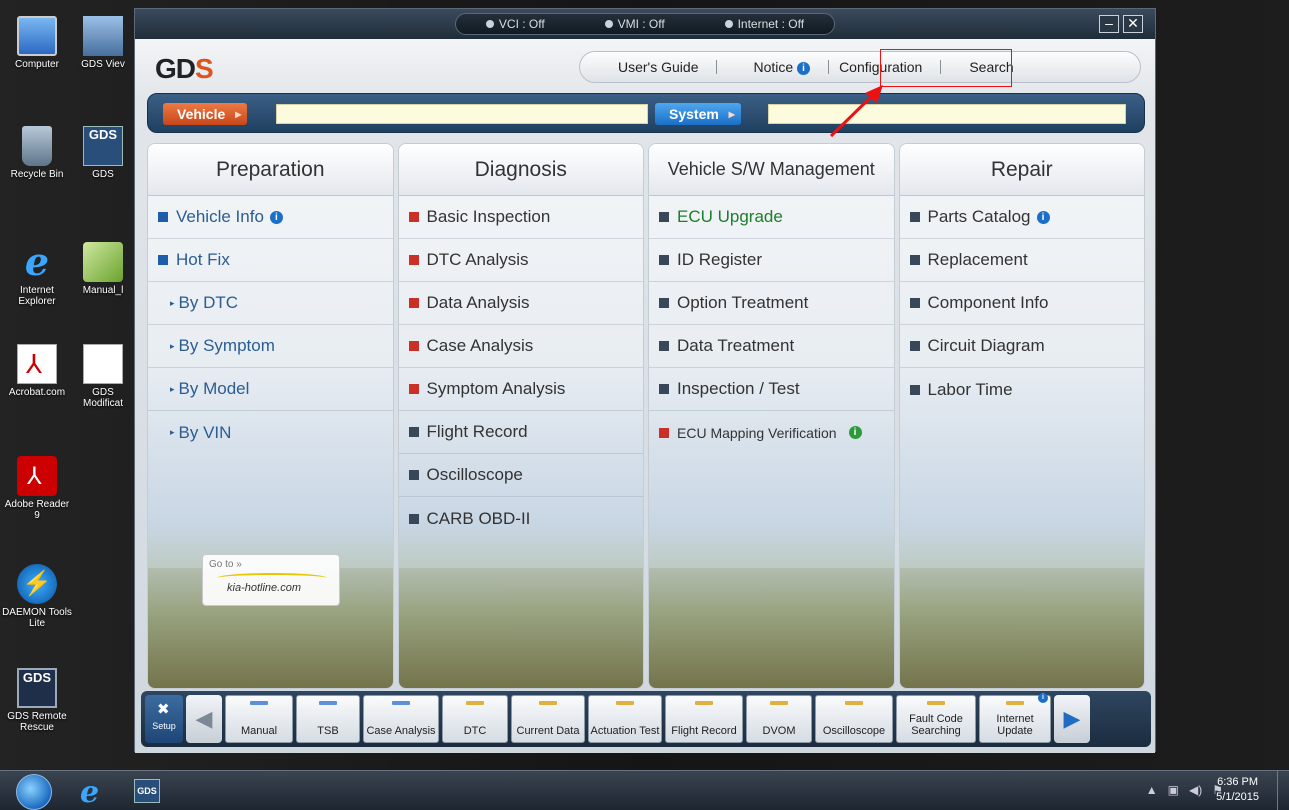 The image size is (1289, 810). I want to click on desktop-icon-label: GDS, so click(103, 174).